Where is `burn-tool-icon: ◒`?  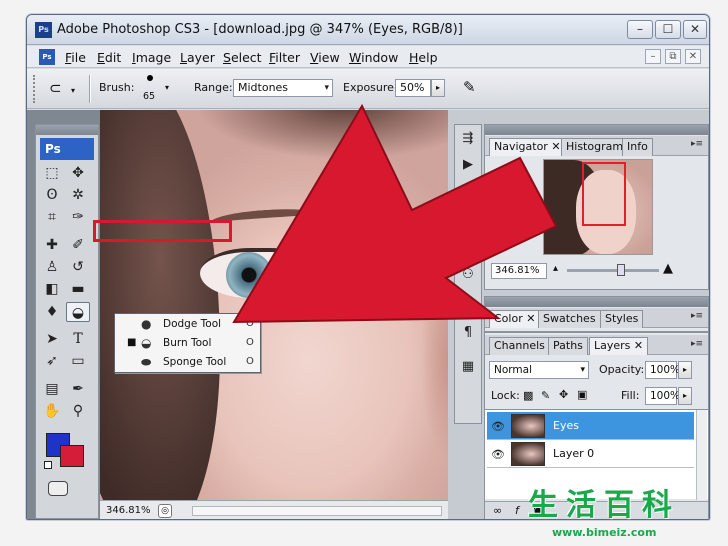 burn-tool-icon: ◒ is located at coordinates (78, 312).